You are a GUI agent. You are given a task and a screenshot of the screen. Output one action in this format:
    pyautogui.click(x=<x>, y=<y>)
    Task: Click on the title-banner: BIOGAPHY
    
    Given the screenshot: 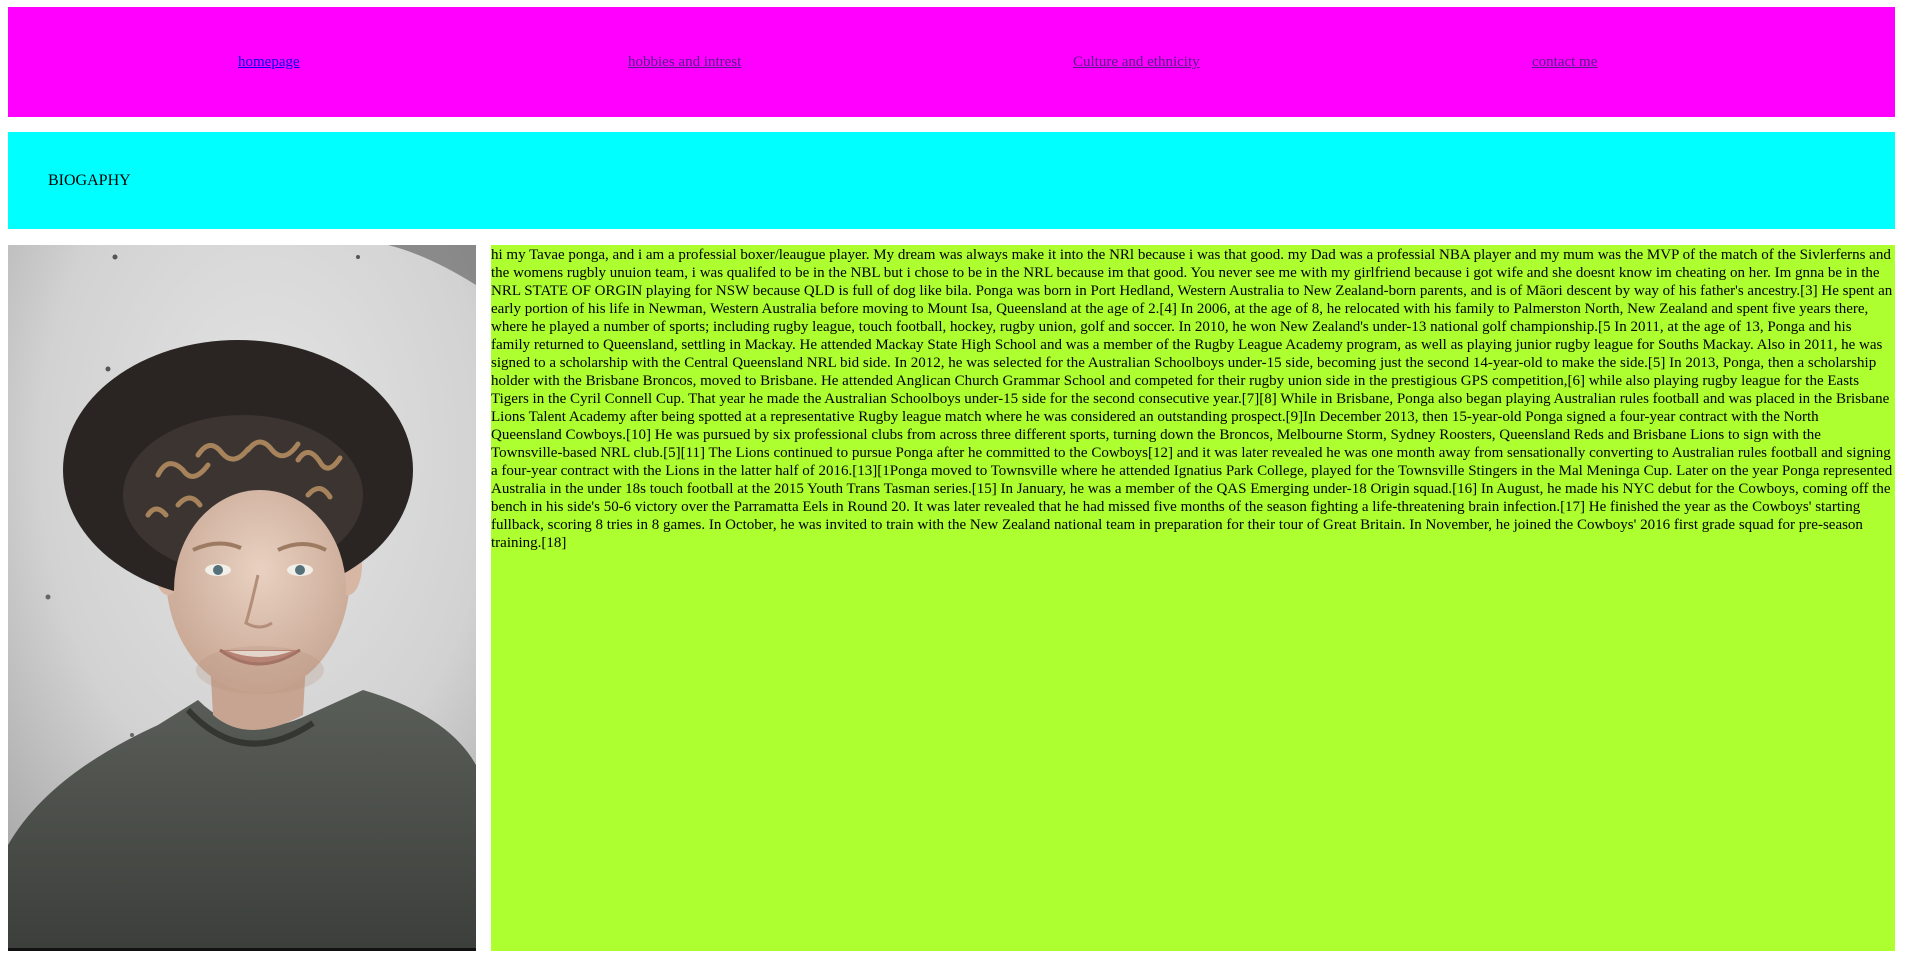 What is the action you would take?
    pyautogui.click(x=951, y=180)
    